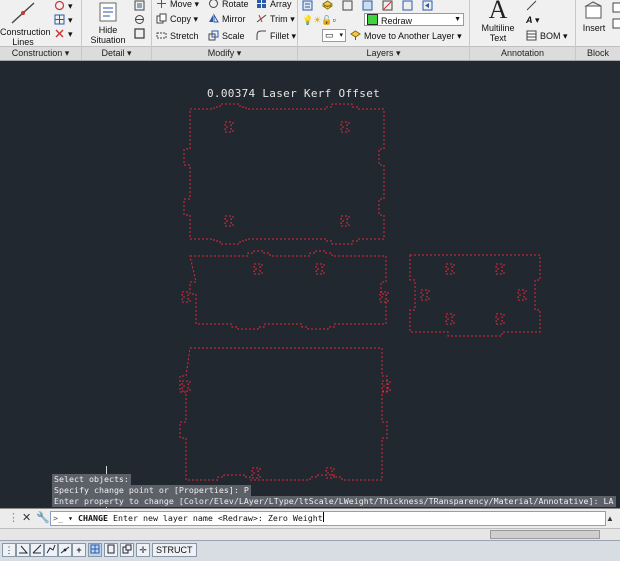 This screenshot has width=620, height=561. What do you see at coordinates (533, 20) in the screenshot?
I see `single-line-text-button: A ▾` at bounding box center [533, 20].